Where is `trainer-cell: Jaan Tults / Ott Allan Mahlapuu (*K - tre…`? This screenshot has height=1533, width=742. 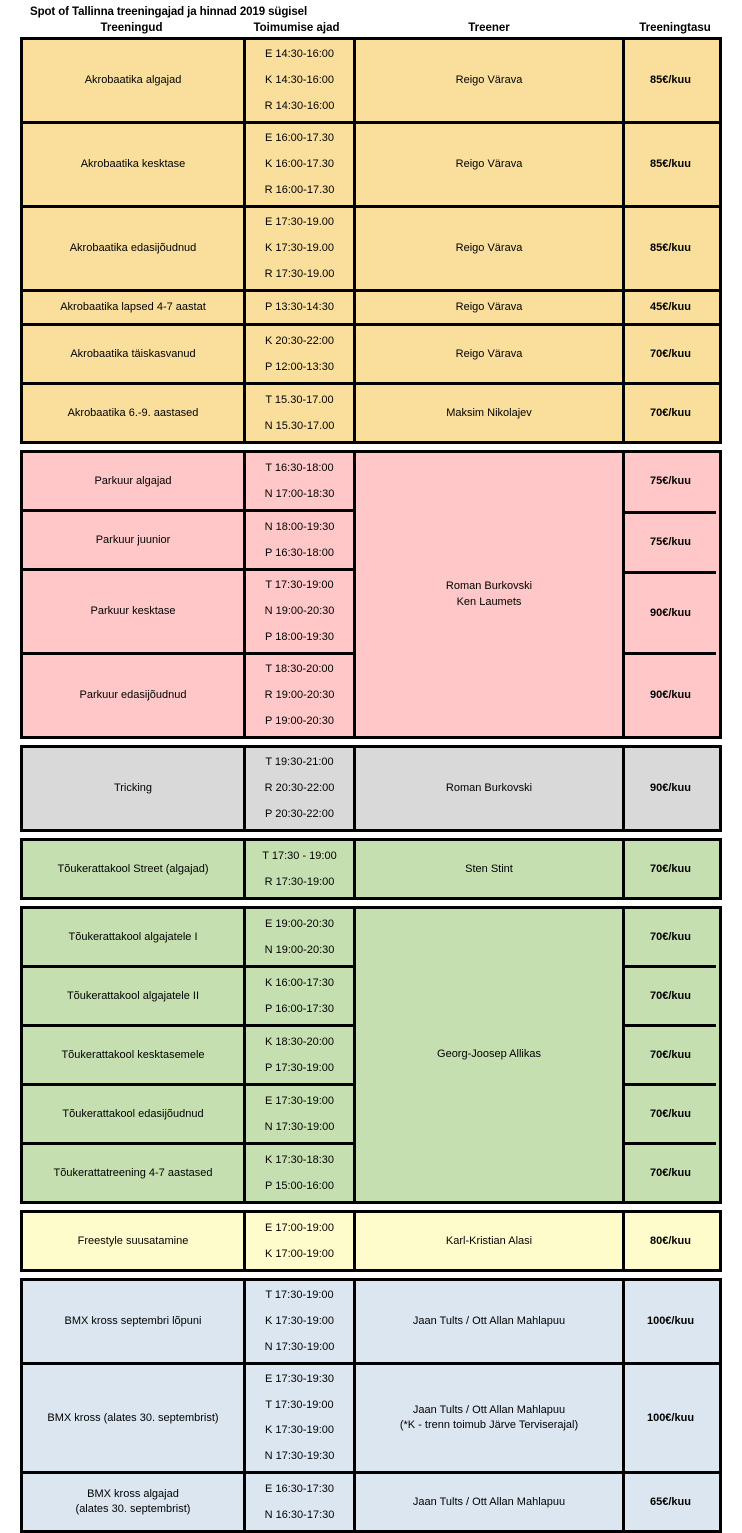
trainer-cell: Jaan Tults / Ott Allan Mahlapuu (*K - tre… is located at coordinates (489, 1418).